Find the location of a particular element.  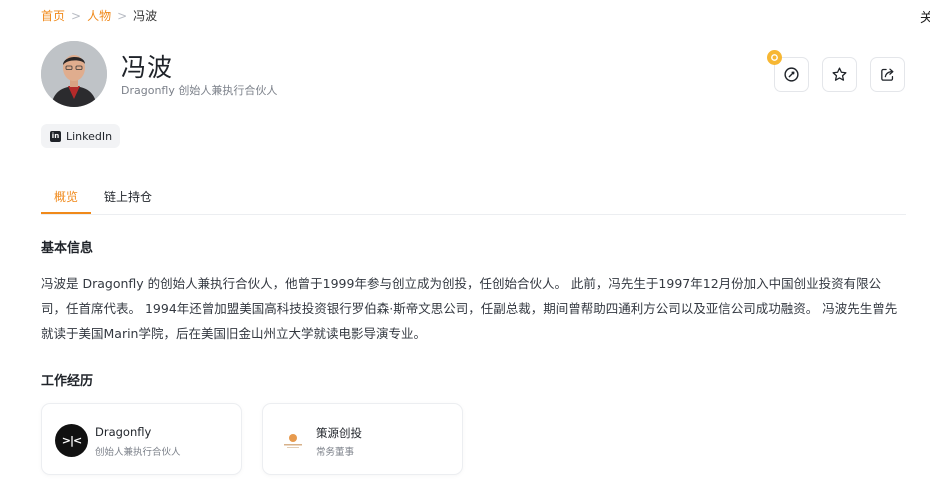

profile-subtitle: Dragonfly 创始人兼执行合伙人 is located at coordinates (199, 90).